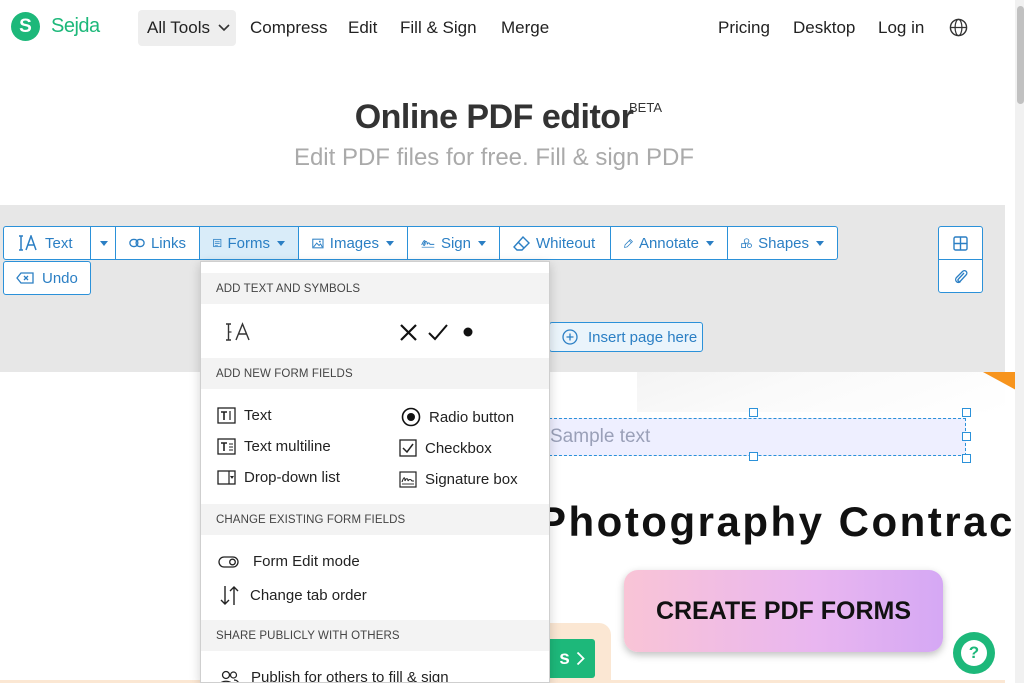  I want to click on forms-tool-button: Forms, so click(249, 243).